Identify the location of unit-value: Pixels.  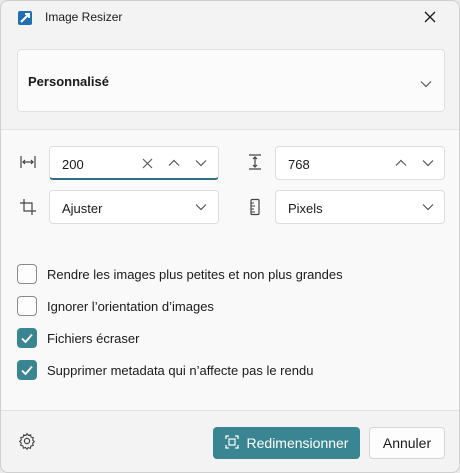
(305, 208).